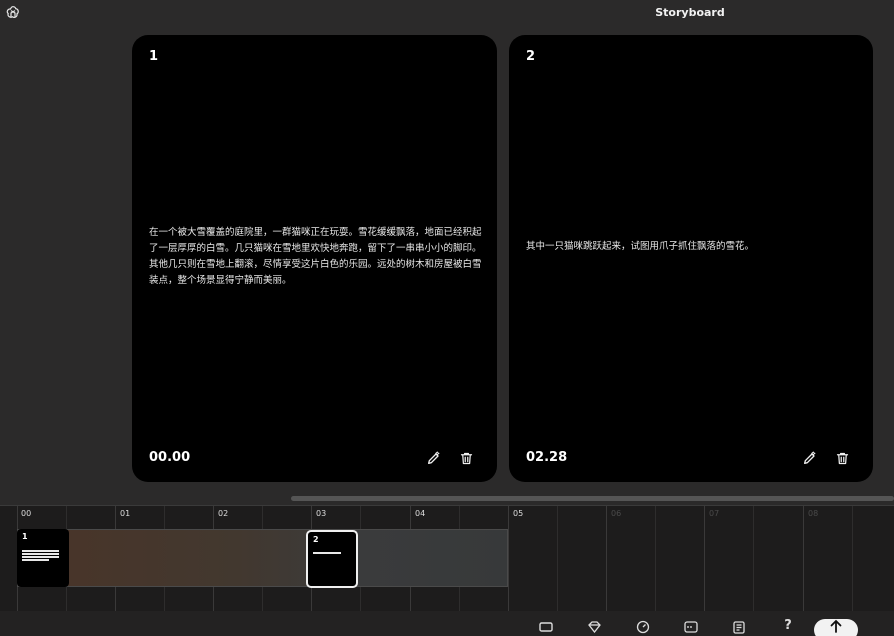 This screenshot has height=636, width=894. Describe the element at coordinates (321, 513) in the screenshot. I see `timeline-tick-label: 03` at that location.